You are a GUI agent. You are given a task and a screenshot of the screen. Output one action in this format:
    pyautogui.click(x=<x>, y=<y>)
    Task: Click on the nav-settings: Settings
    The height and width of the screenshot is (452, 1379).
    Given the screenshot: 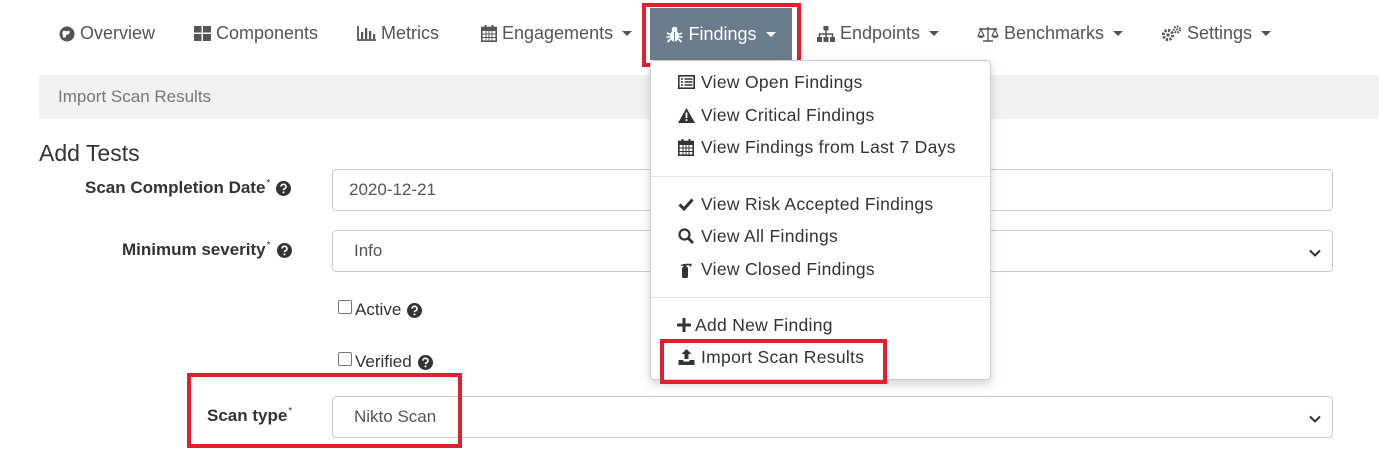 What is the action you would take?
    pyautogui.click(x=1216, y=33)
    